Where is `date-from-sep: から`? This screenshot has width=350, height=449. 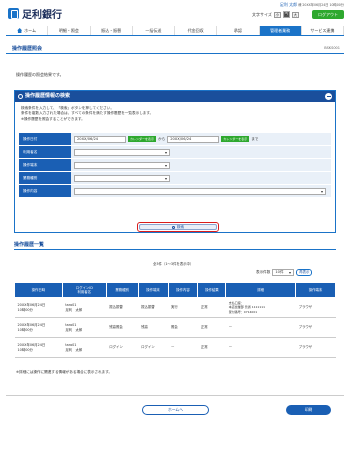
date-from-sep: から is located at coordinates (162, 138).